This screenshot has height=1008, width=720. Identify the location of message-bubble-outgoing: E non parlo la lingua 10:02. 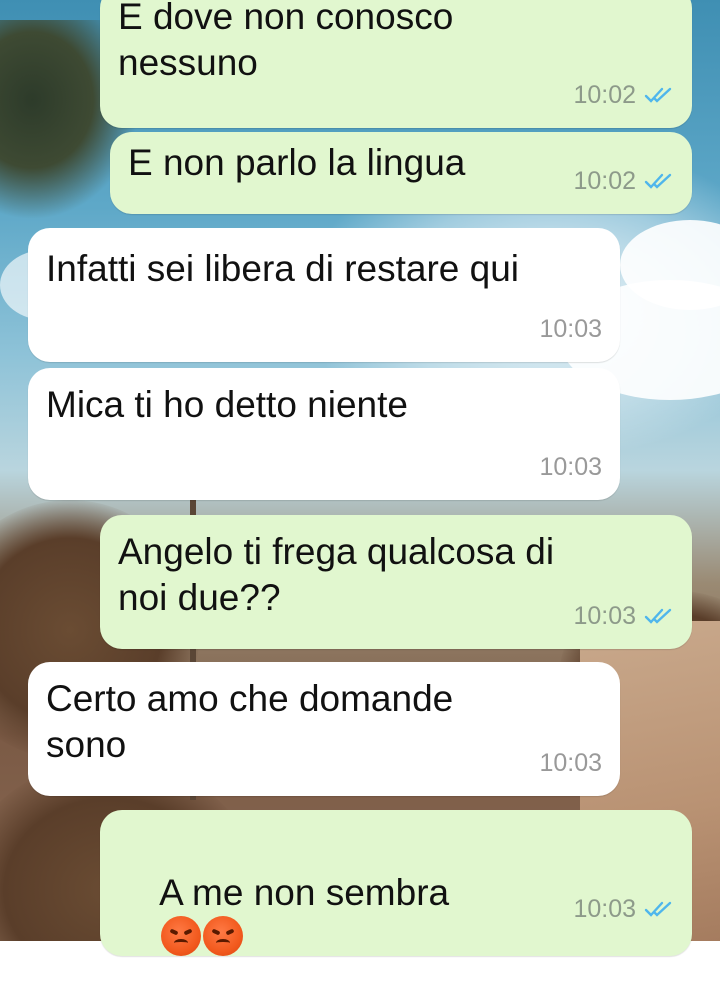
(401, 173).